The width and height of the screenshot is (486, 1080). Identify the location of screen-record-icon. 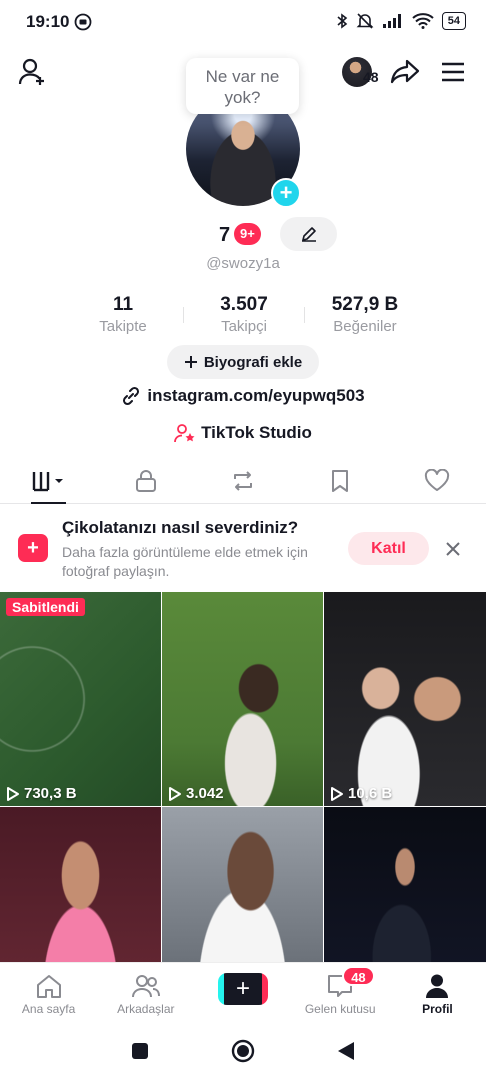
(83, 24).